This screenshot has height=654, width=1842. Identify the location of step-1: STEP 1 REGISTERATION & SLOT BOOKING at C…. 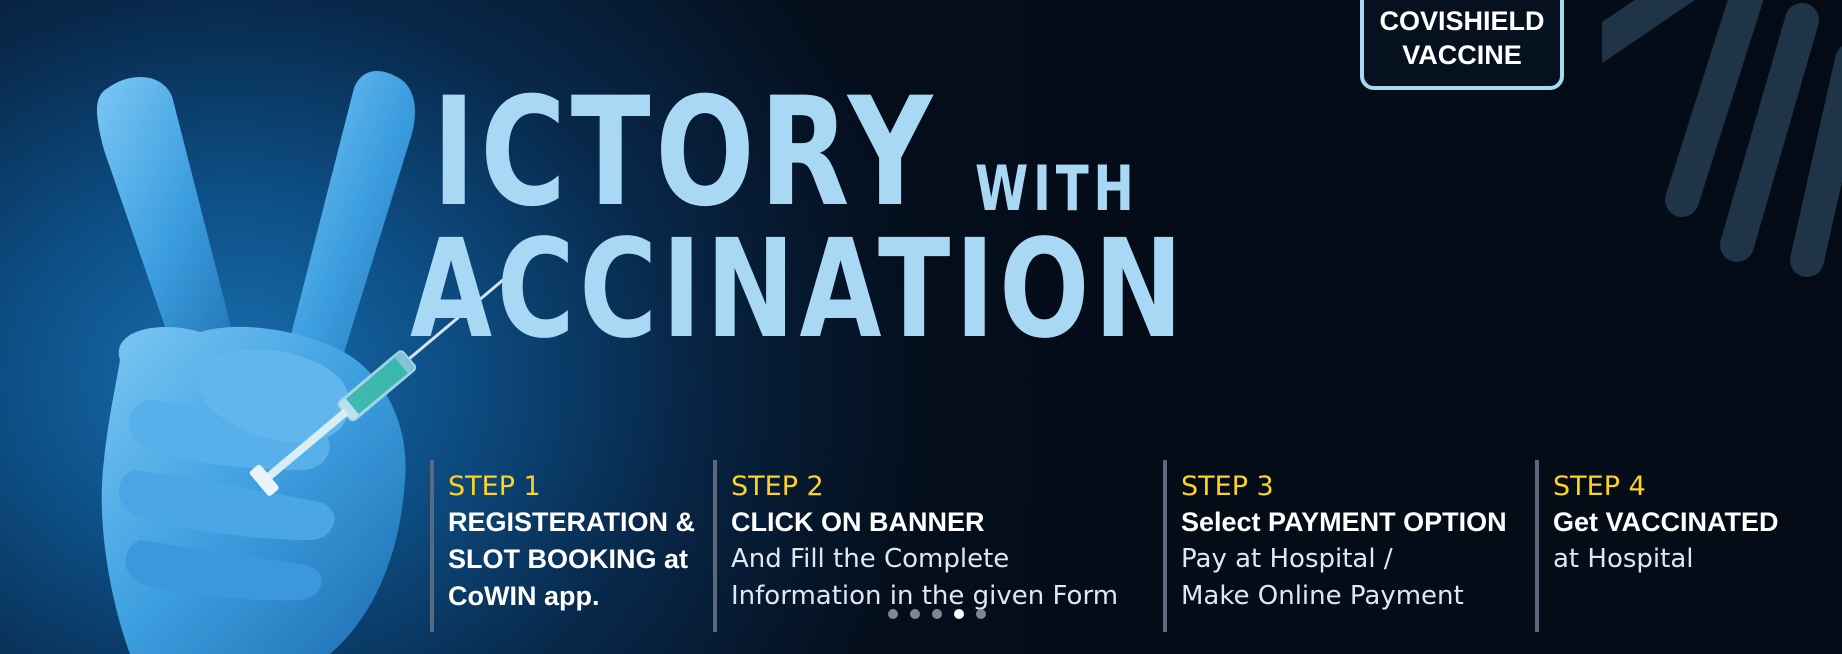
(562, 546).